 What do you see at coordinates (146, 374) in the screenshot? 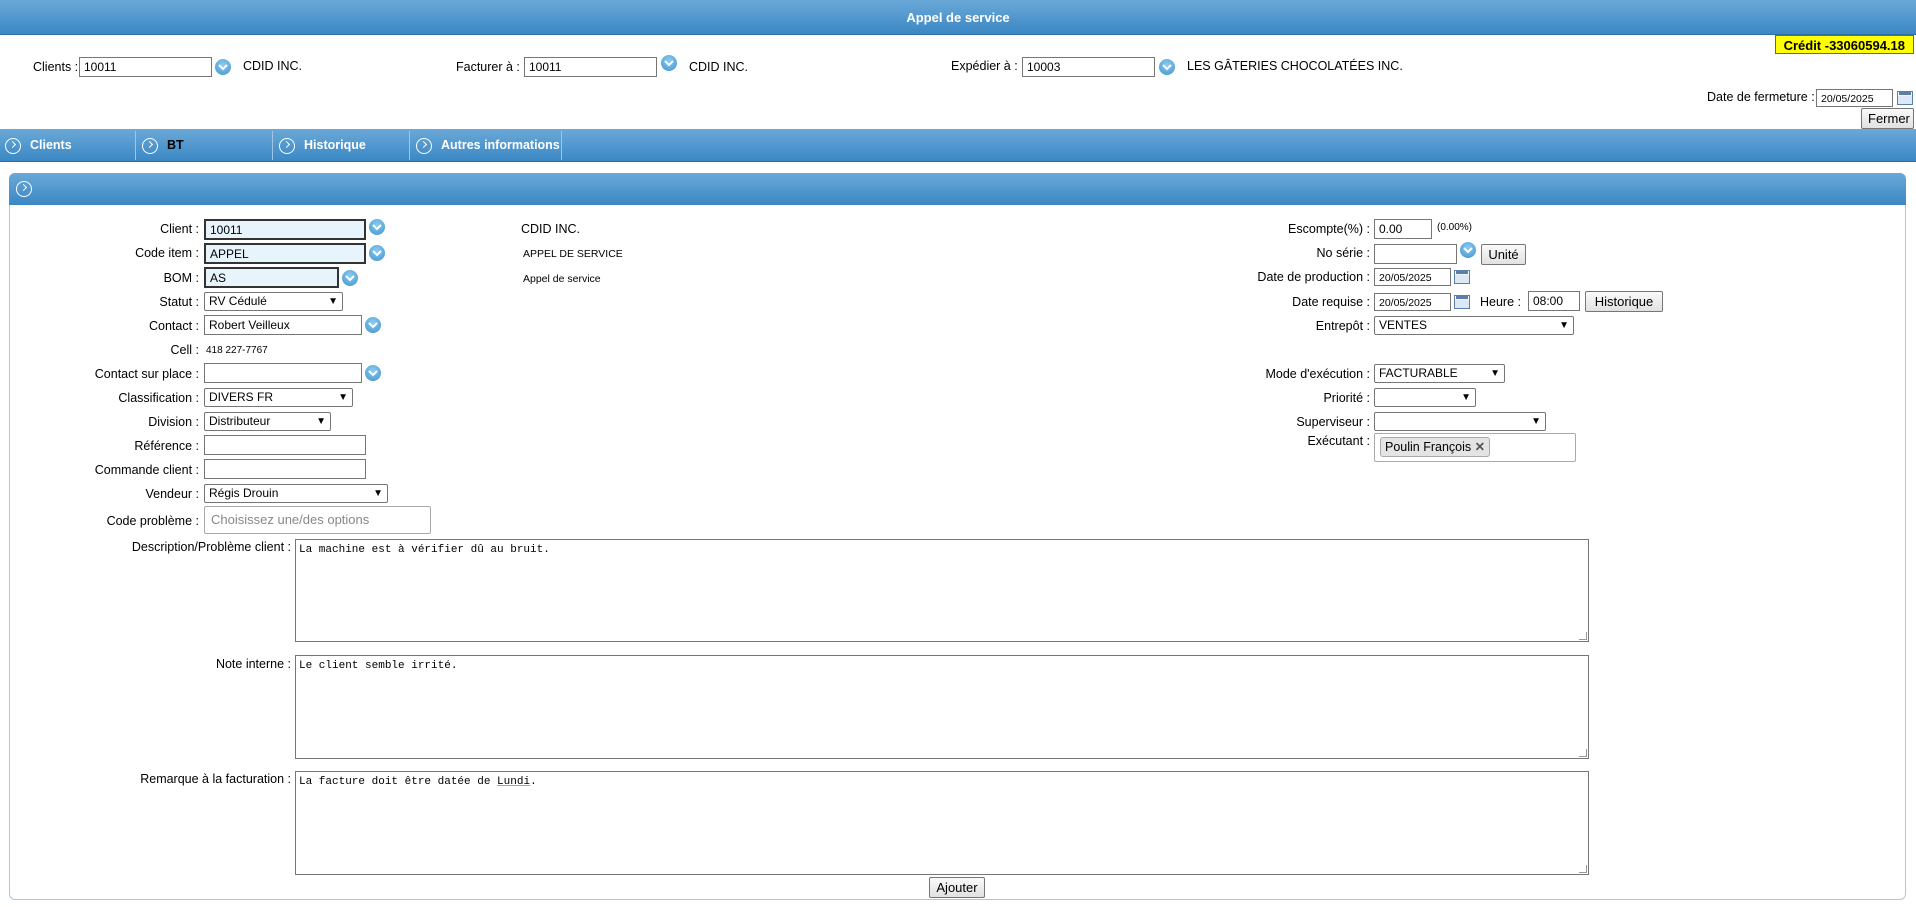
I see `contact-place-label: Contact sur place :` at bounding box center [146, 374].